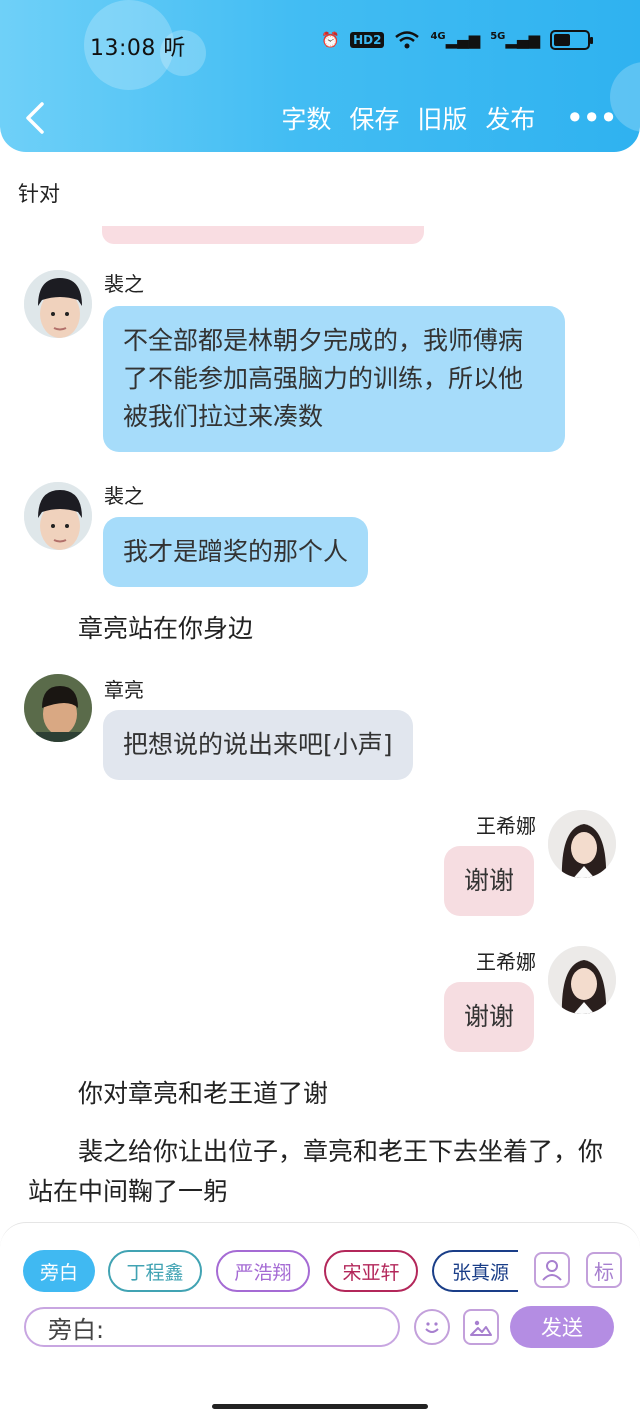  What do you see at coordinates (155, 1271) in the screenshot?
I see `role-chip: 丁程鑫` at bounding box center [155, 1271].